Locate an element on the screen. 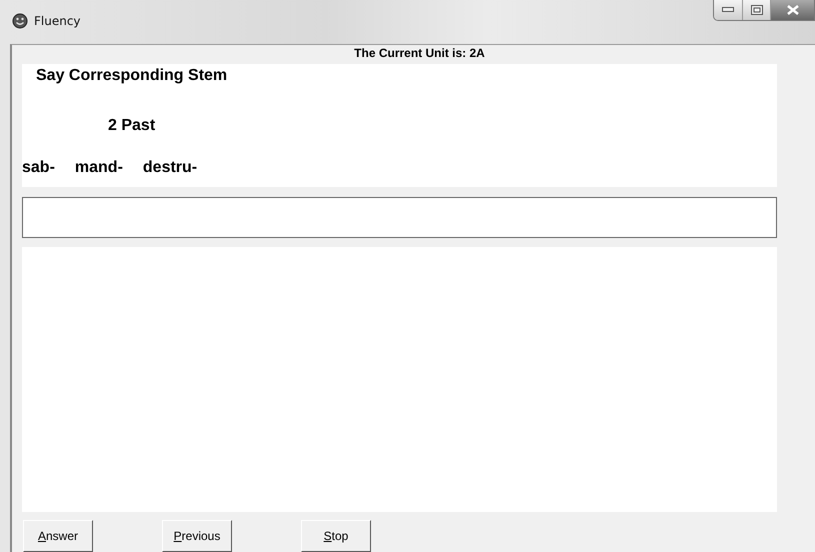  action-button: Previous is located at coordinates (197, 536).